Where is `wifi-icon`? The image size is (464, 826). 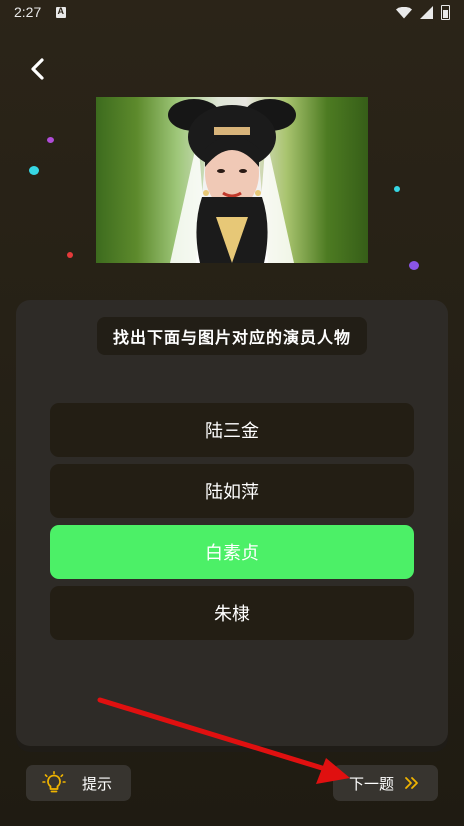
wifi-icon is located at coordinates (404, 12).